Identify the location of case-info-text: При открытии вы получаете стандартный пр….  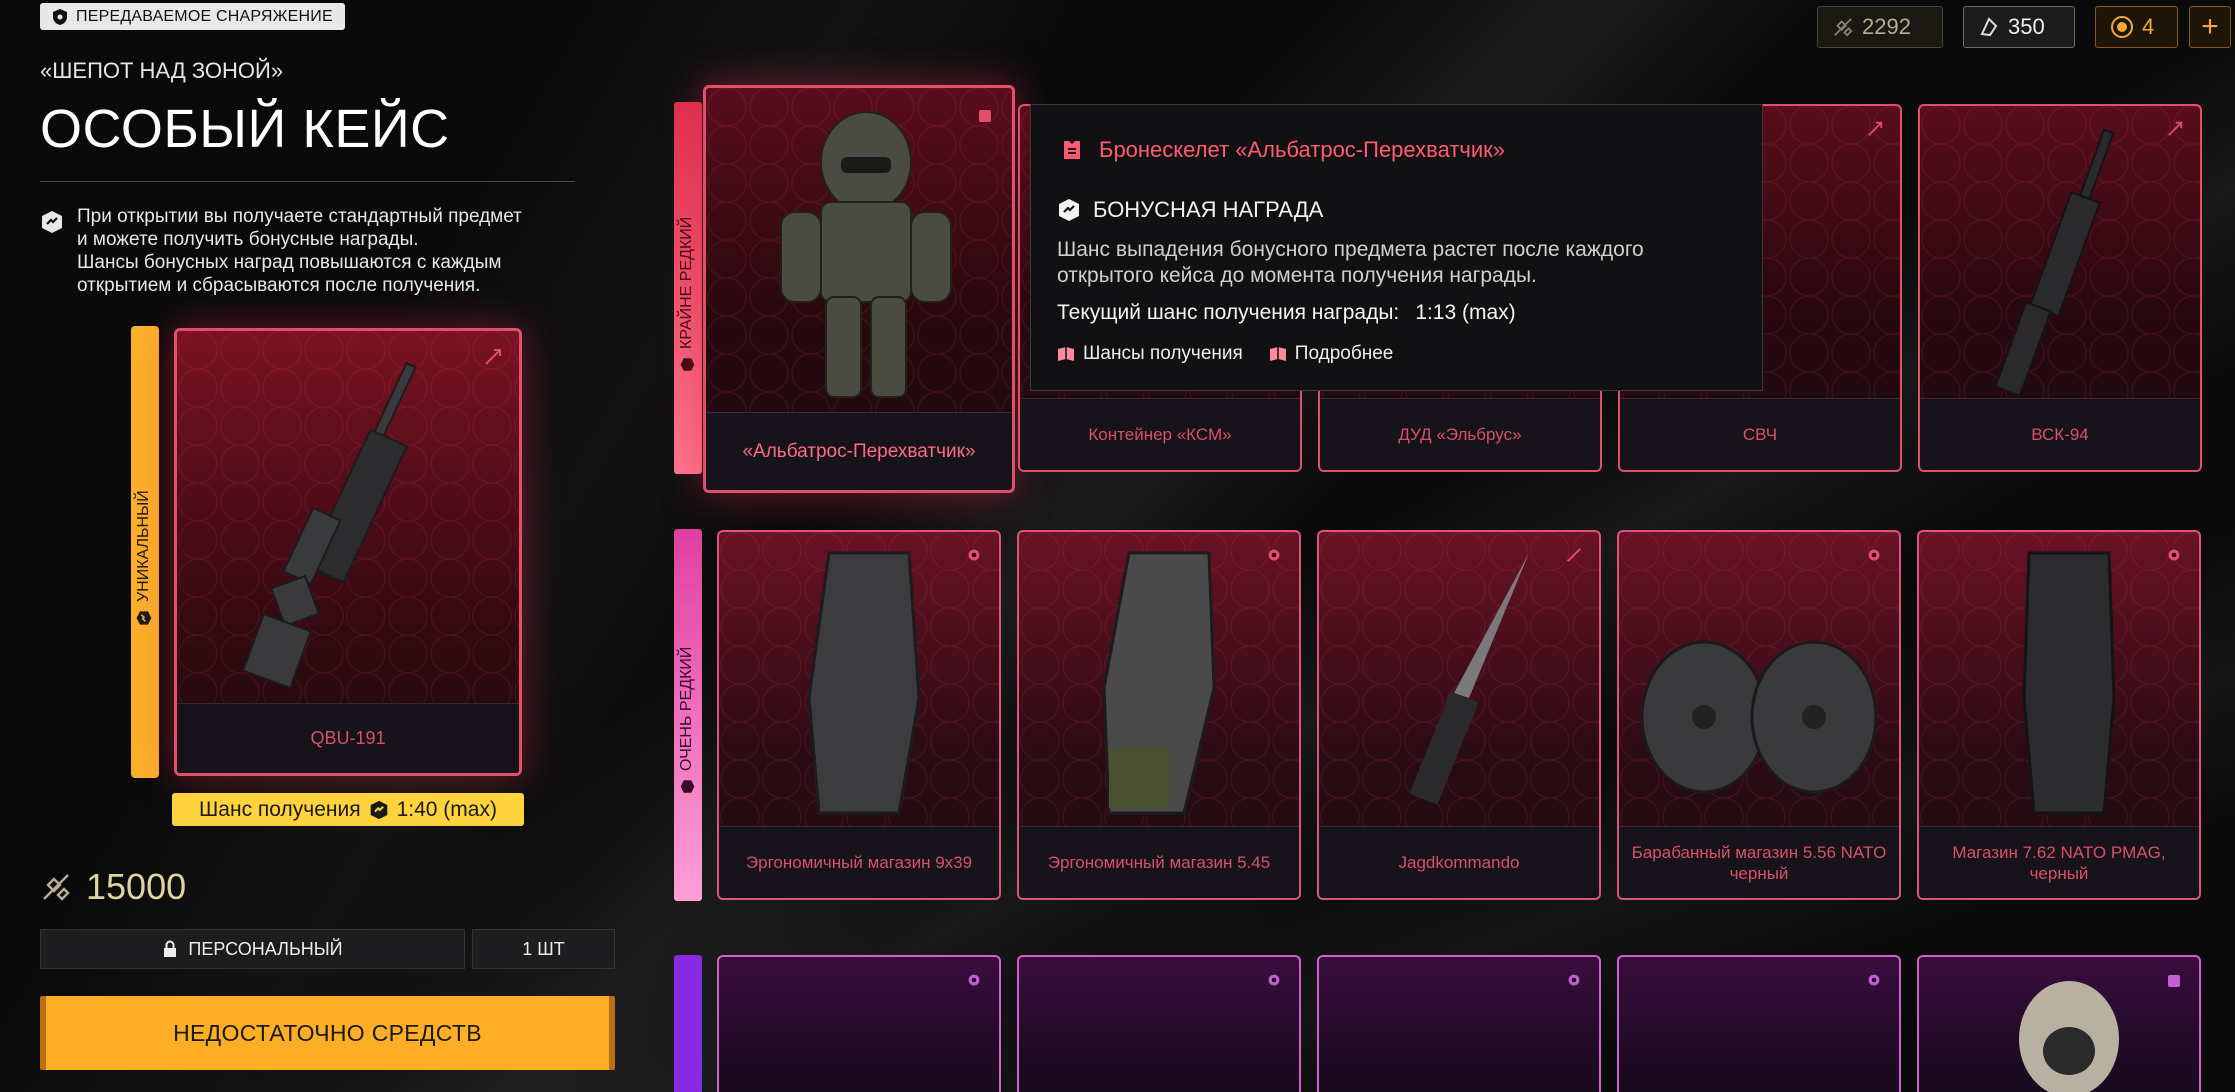
(299, 251).